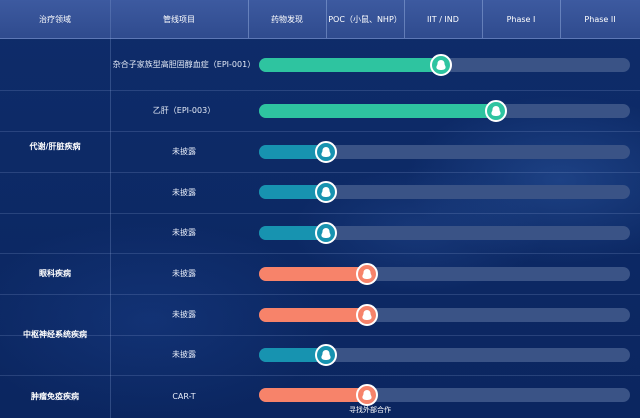 The image size is (640, 418). I want to click on project-name: 杂合子家族型高胆固醇血症（EPI-001）, so click(184, 64).